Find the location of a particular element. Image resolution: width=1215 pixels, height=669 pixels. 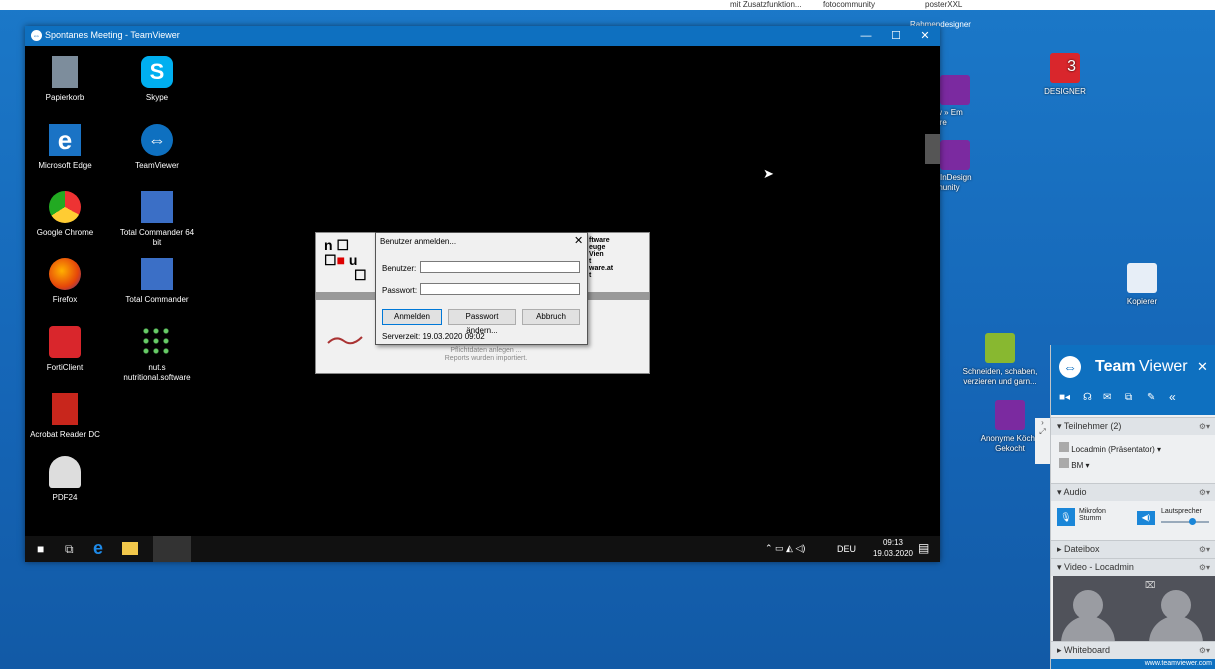

tray-icons: ⌃ ▭ ◭ ◁) is located at coordinates (785, 548).